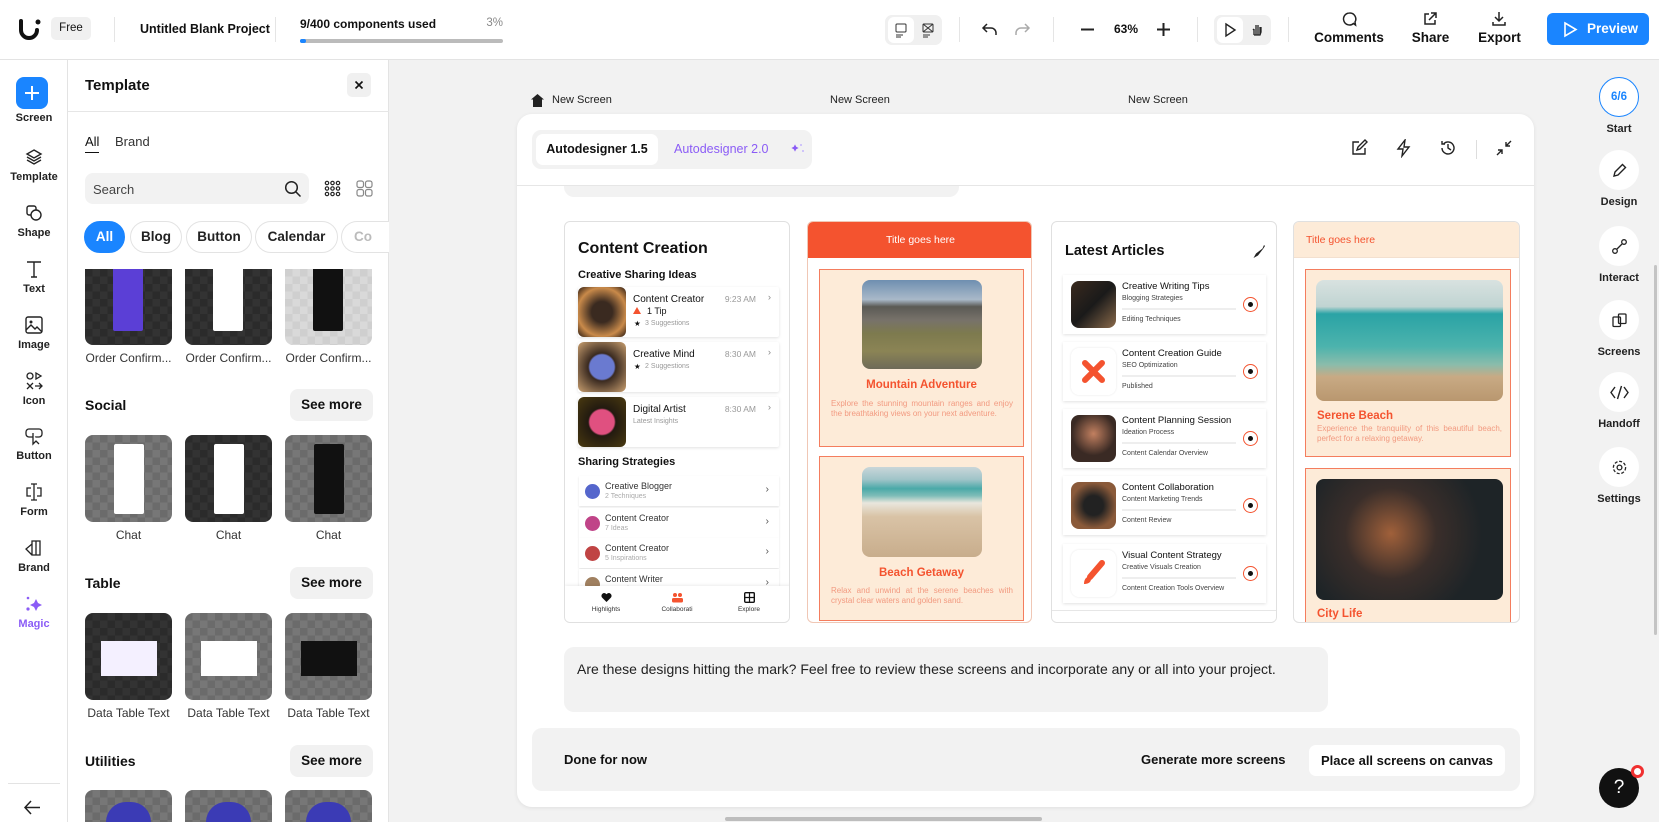 The image size is (1659, 822). Describe the element at coordinates (749, 602) in the screenshot. I see `nav-explore: Explore` at that location.